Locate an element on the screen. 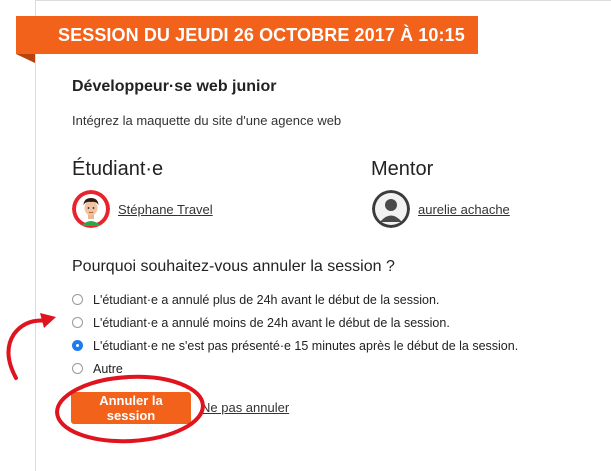  reason-option-other: Autre is located at coordinates (295, 368).